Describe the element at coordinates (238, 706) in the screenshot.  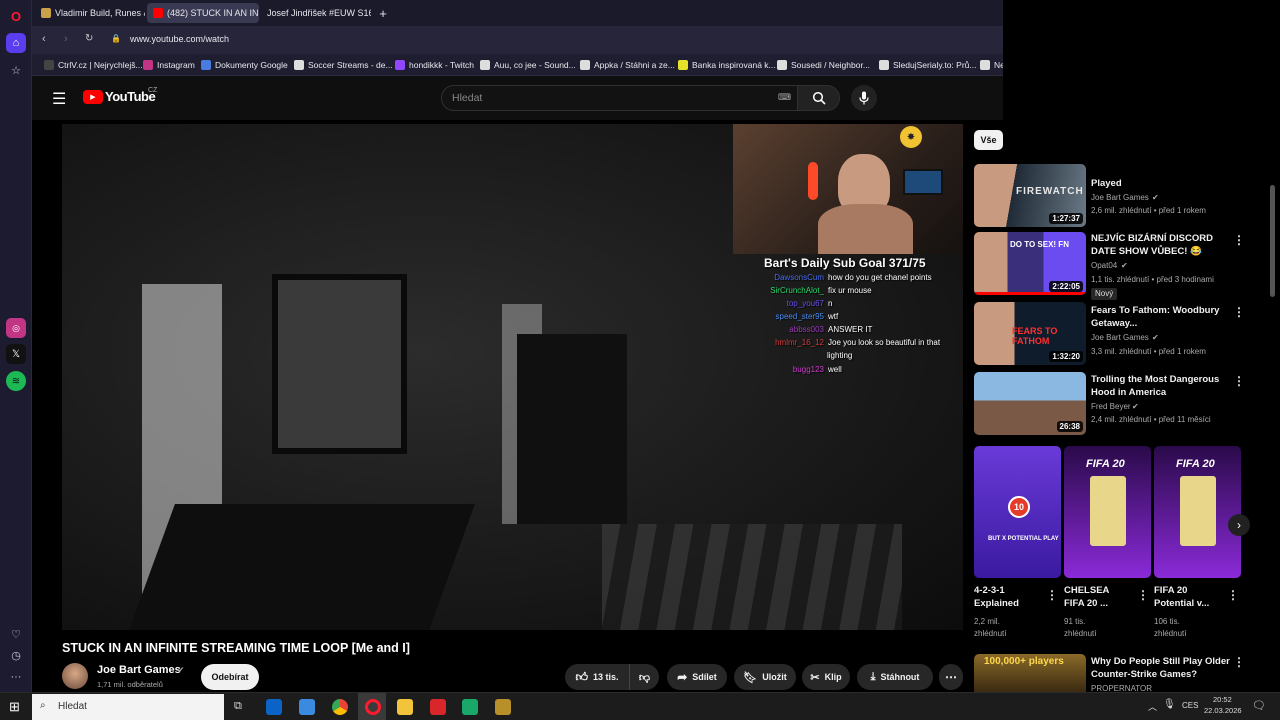
I see `task-view-icon: ⧉` at that location.